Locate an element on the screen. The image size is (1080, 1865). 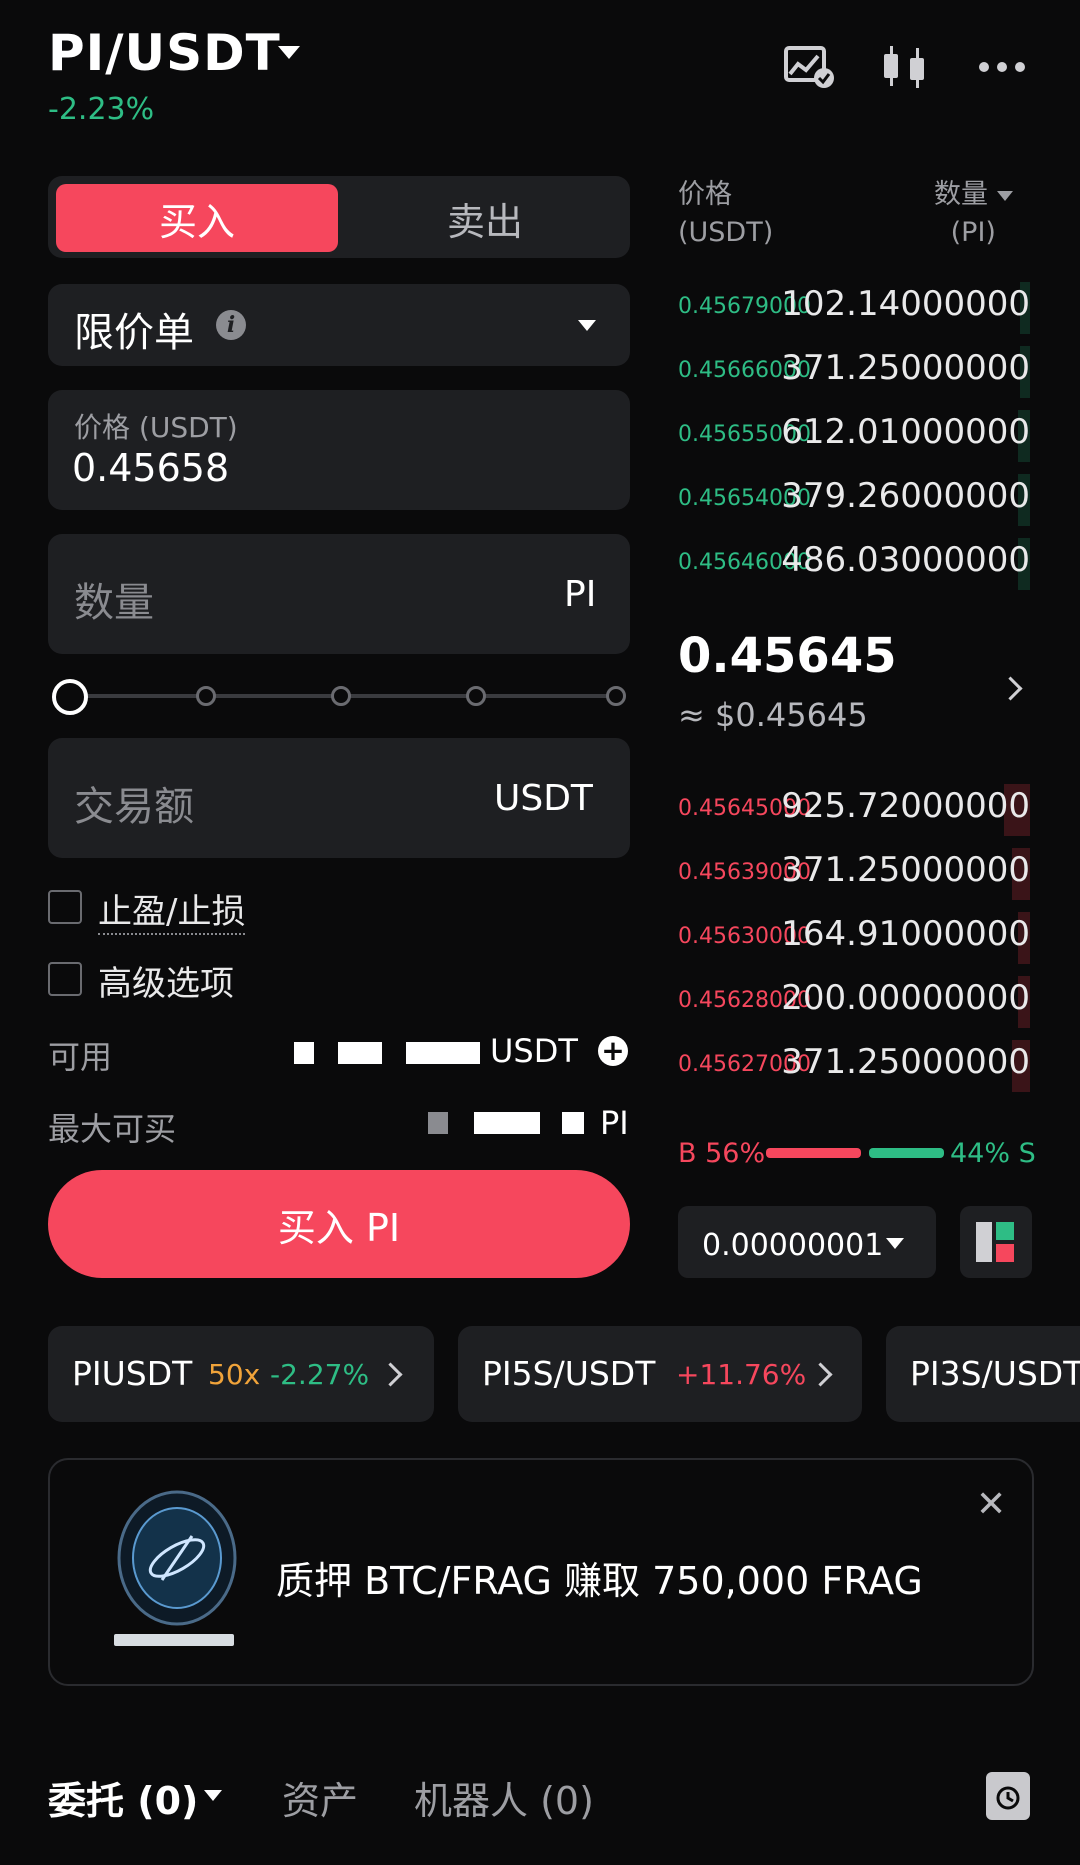
ask-row: 0.45654000 379.26000000 is located at coordinates (854, 500).